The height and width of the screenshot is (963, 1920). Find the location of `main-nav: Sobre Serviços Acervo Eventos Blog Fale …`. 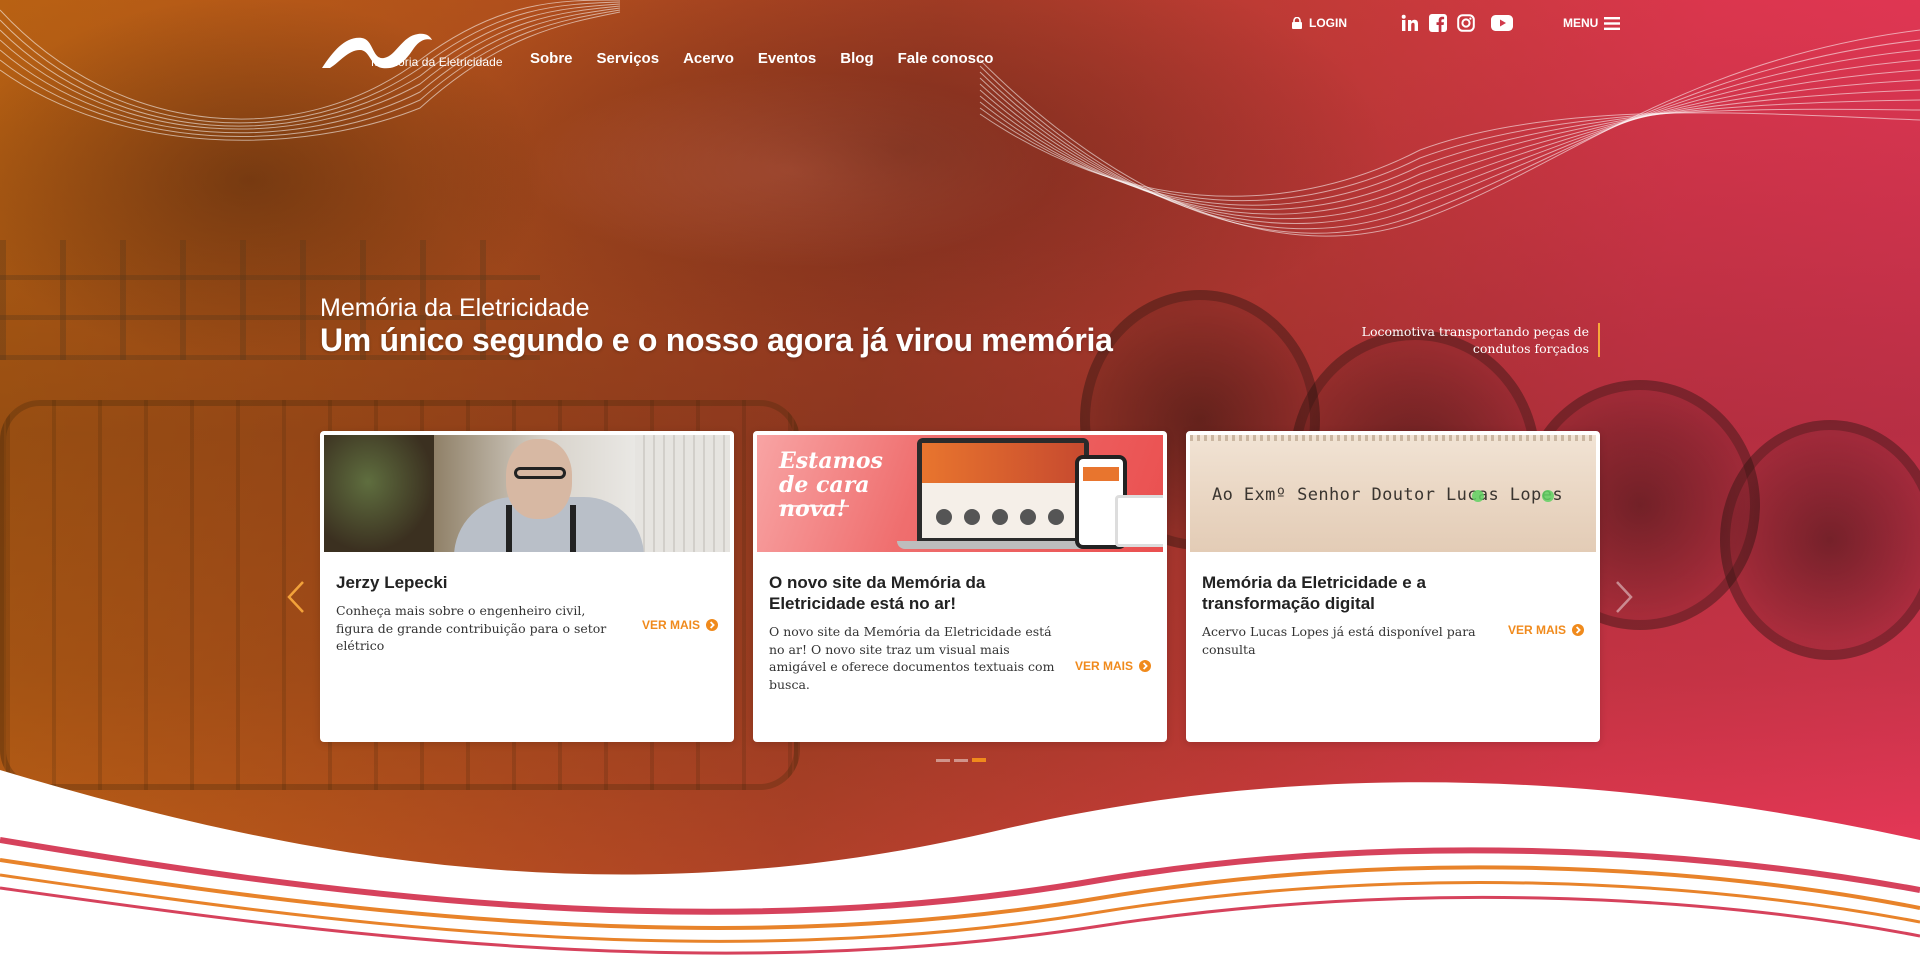

main-nav: Sobre Serviços Acervo Eventos Blog Fale … is located at coordinates (773, 58).